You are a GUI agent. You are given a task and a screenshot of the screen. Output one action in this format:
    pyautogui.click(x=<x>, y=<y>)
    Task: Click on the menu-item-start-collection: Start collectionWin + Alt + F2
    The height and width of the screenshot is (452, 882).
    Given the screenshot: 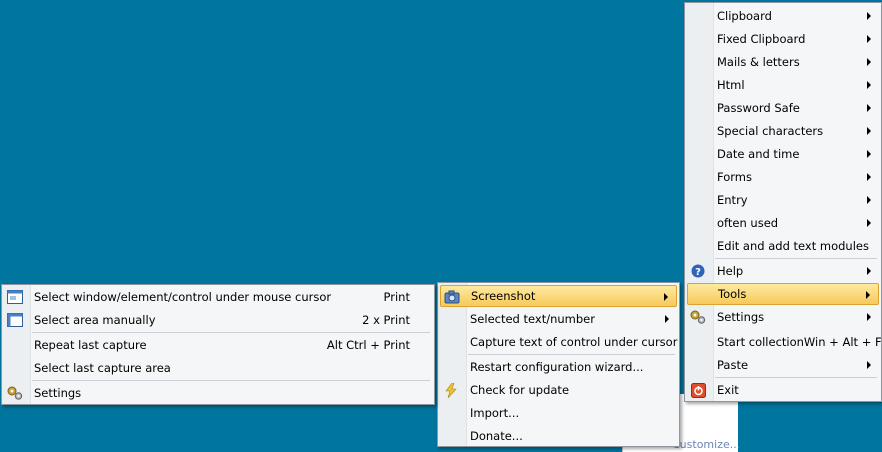 What is the action you would take?
    pyautogui.click(x=784, y=342)
    